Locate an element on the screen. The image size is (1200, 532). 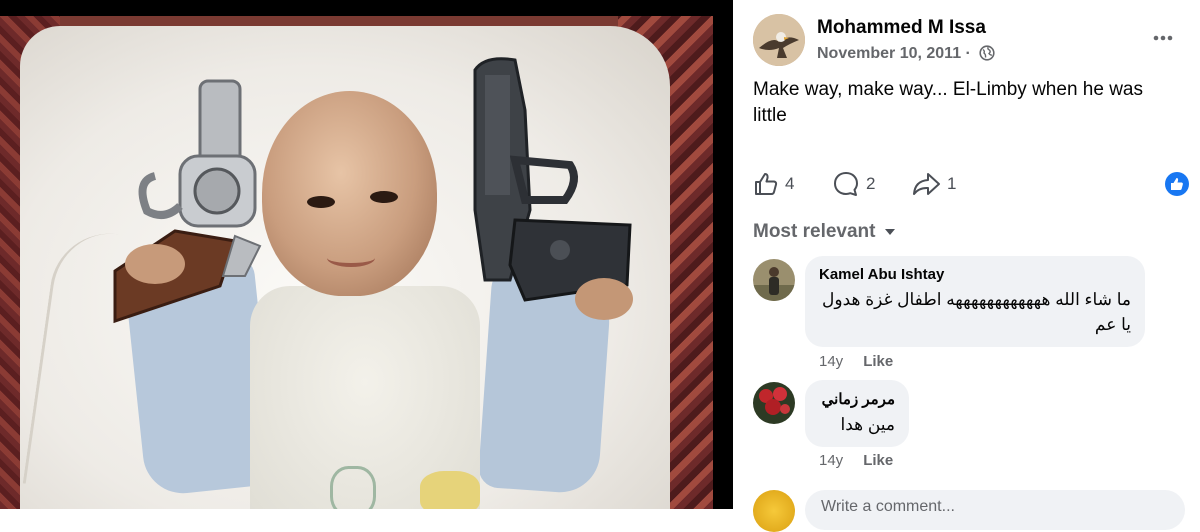
share-button: 1 is located at coordinates (933, 184).